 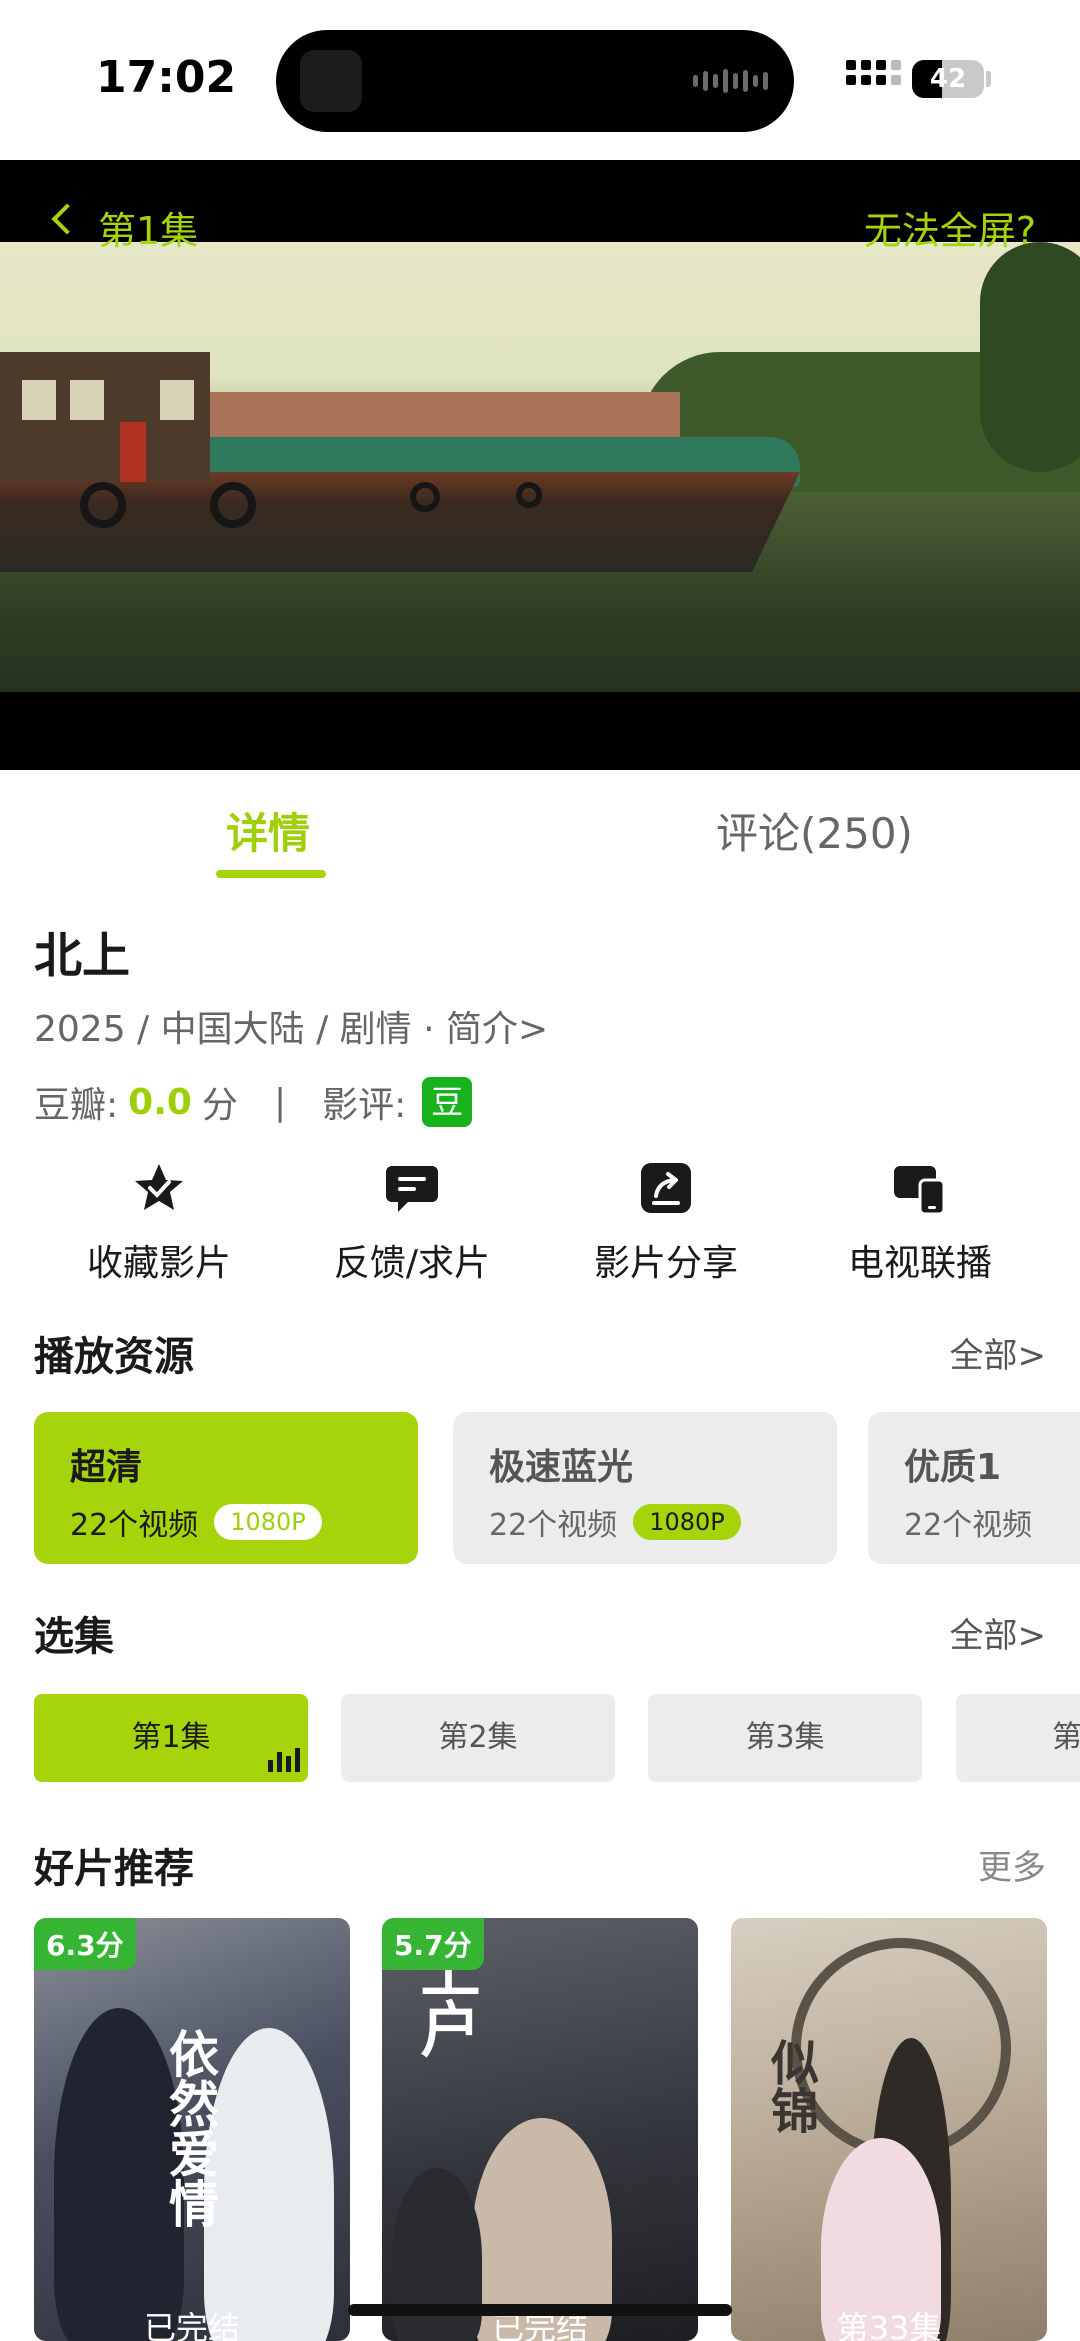 What do you see at coordinates (1018, 1738) in the screenshot?
I see `episode-button: 第4集` at bounding box center [1018, 1738].